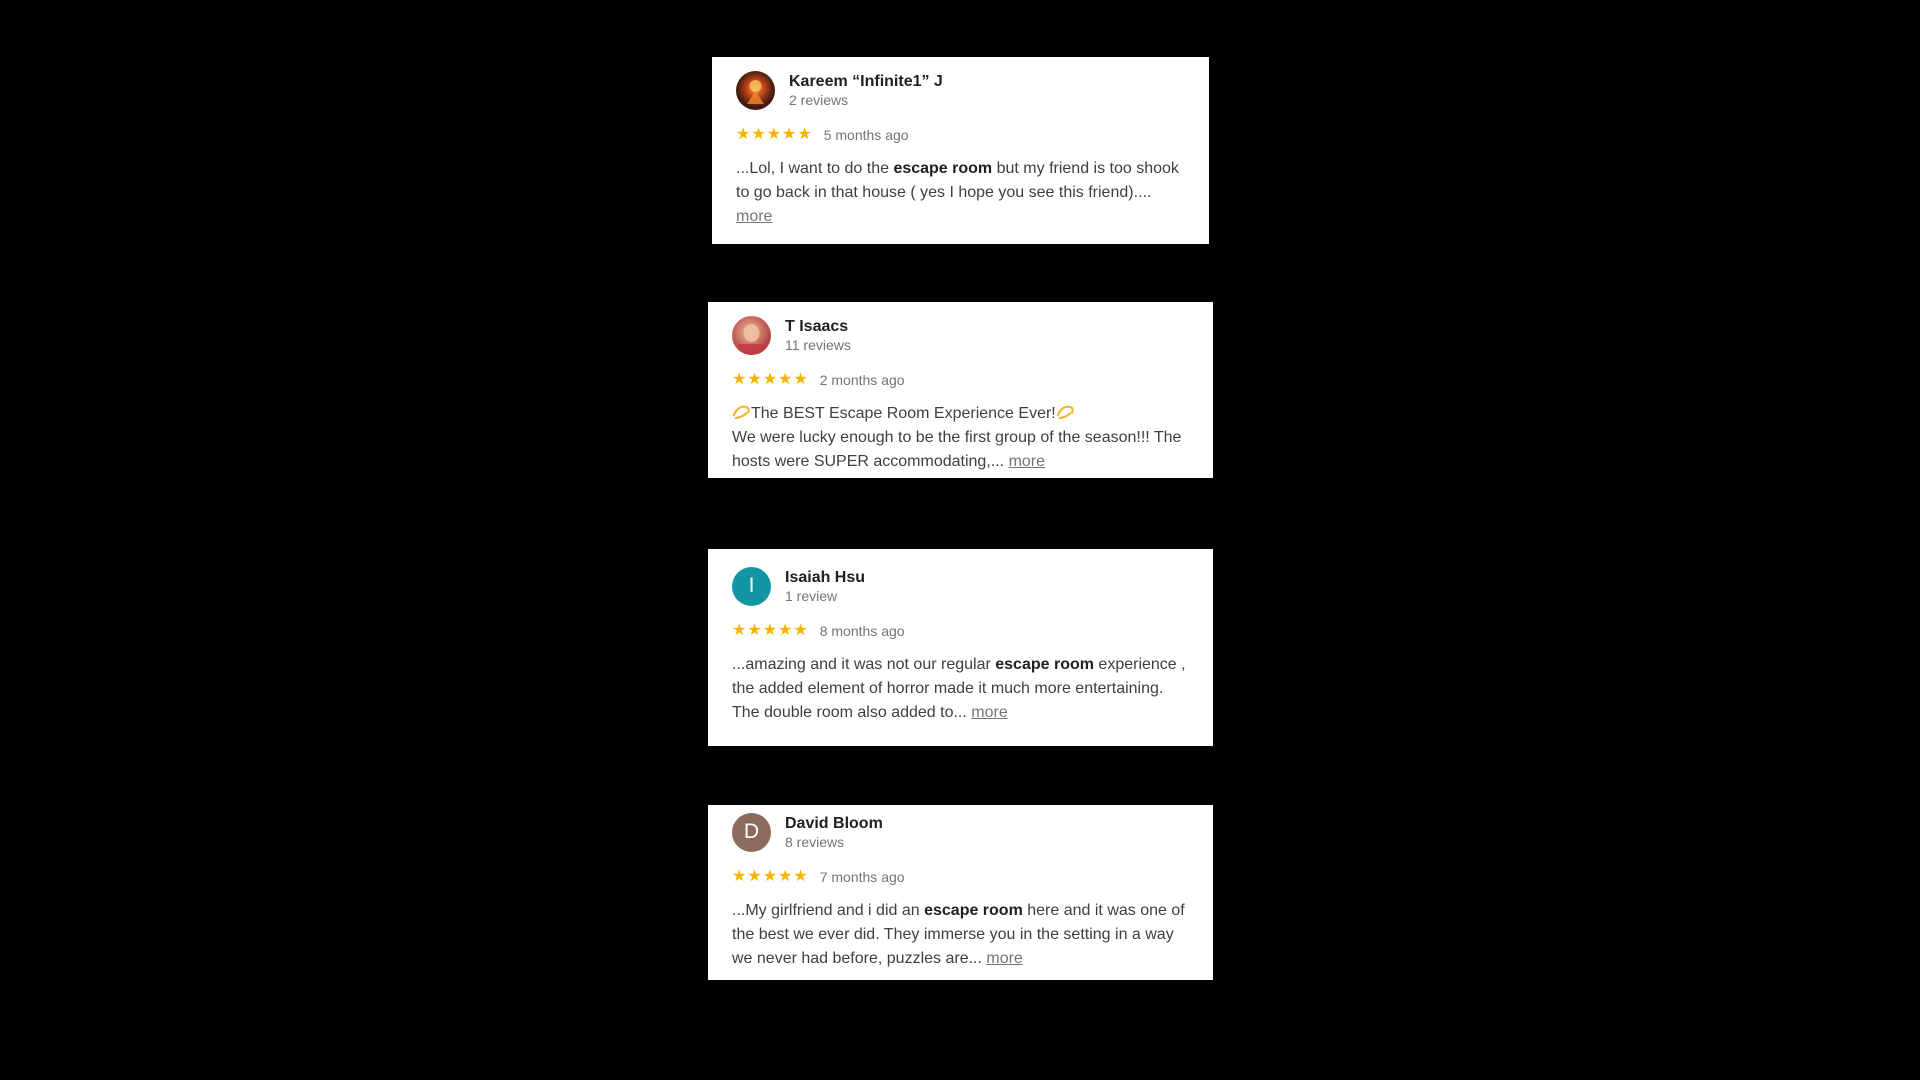 This screenshot has height=1080, width=1920. Describe the element at coordinates (866, 100) in the screenshot. I see `reviewer-review-count: 2 reviews` at that location.